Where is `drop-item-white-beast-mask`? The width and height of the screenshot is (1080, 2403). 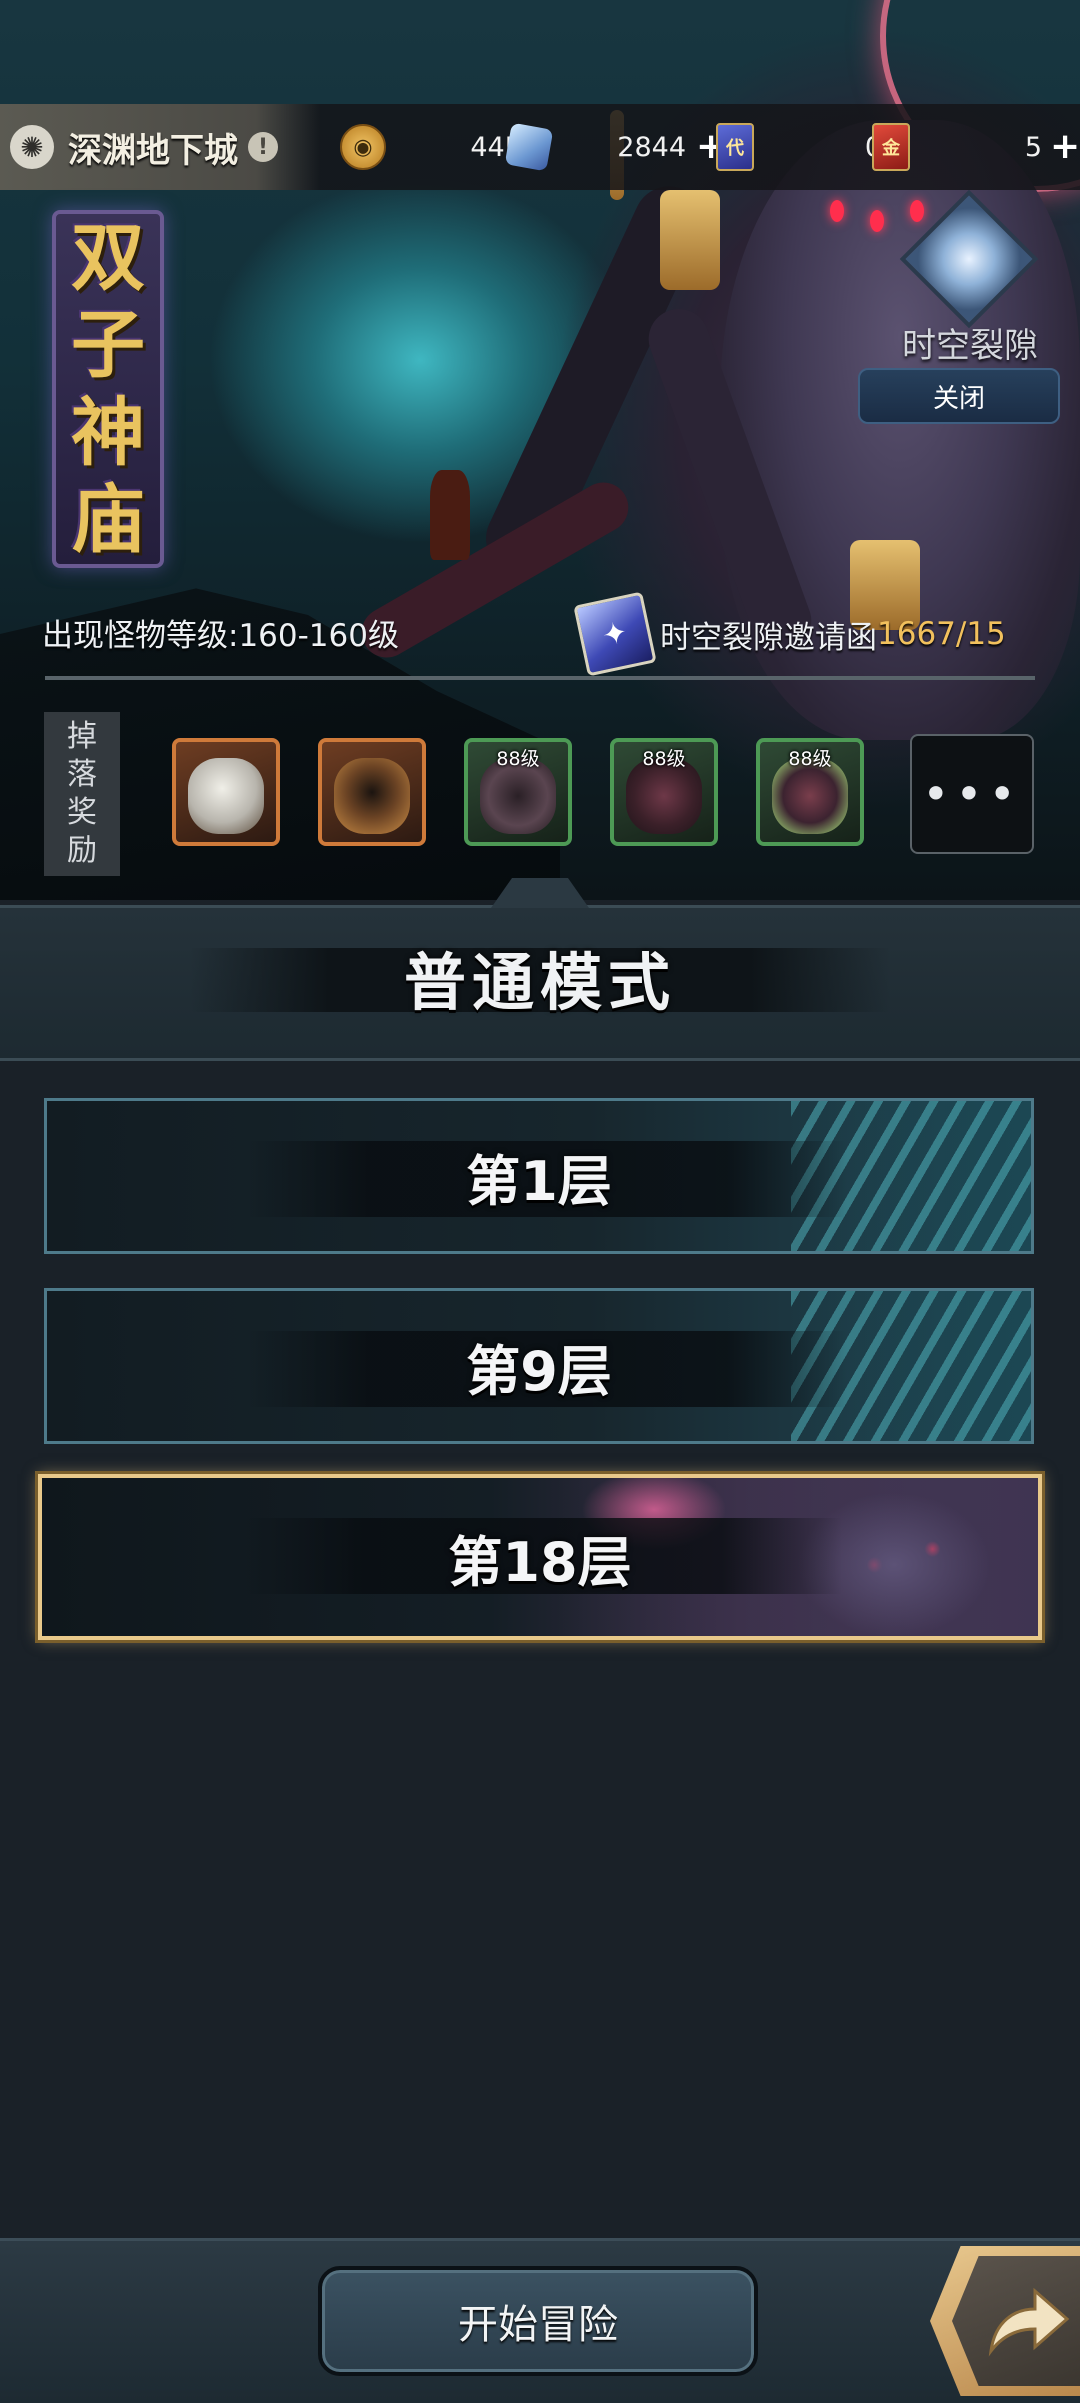
drop-item-white-beast-mask is located at coordinates (226, 792).